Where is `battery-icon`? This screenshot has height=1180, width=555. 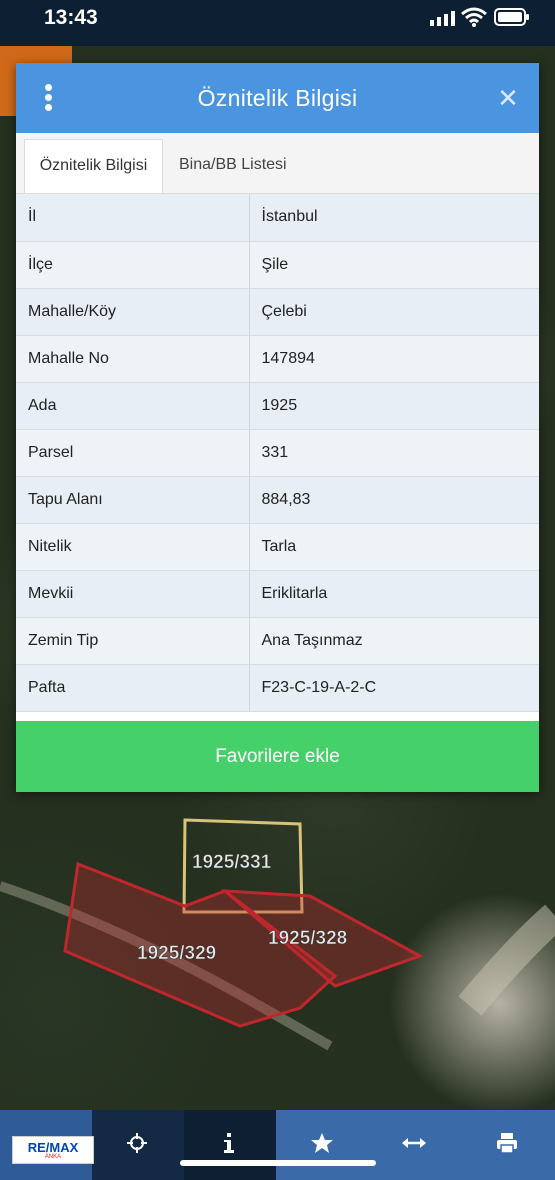 battery-icon is located at coordinates (511, 17).